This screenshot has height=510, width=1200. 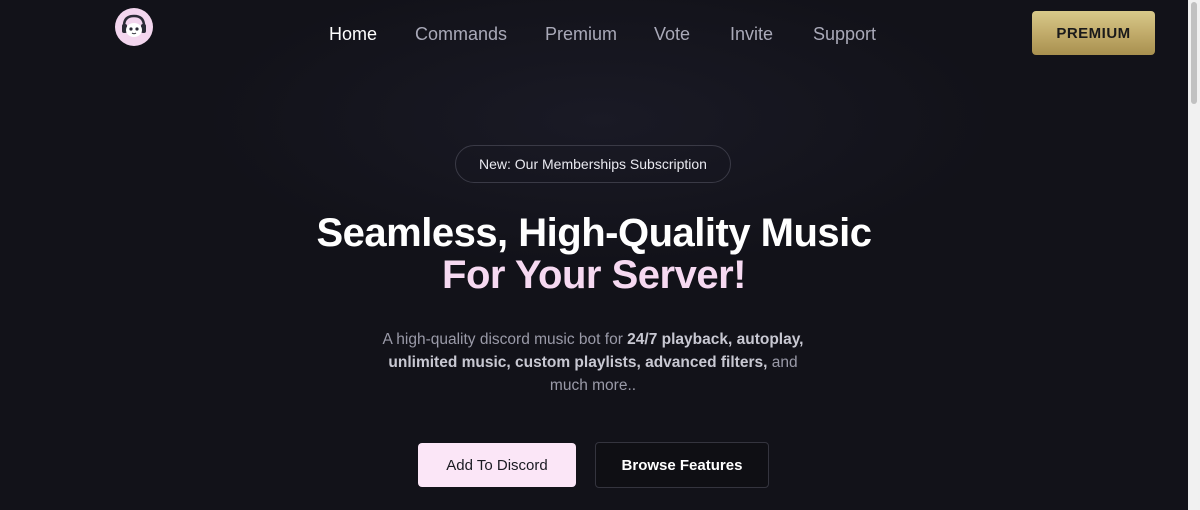 What do you see at coordinates (751, 34) in the screenshot?
I see `nav-item-invite: Invite` at bounding box center [751, 34].